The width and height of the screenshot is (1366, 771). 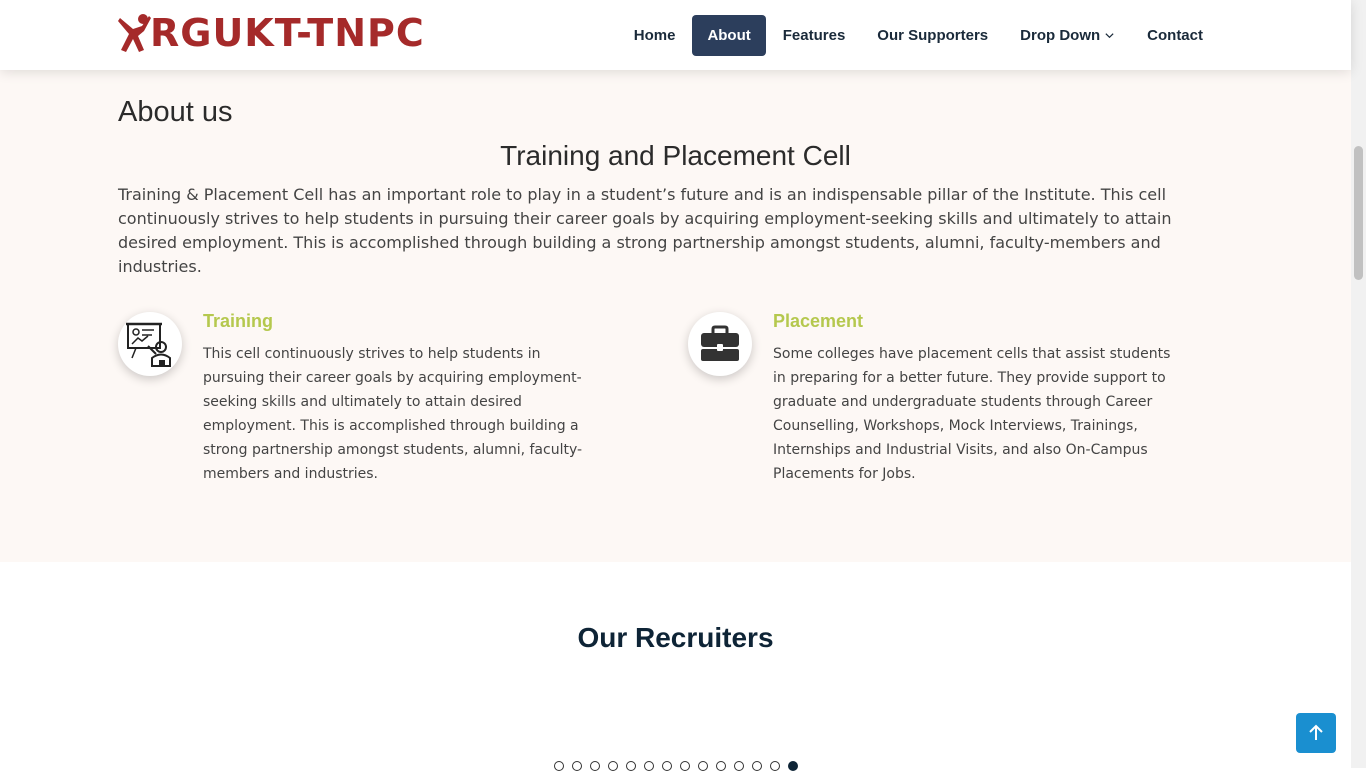 I want to click on arrow-up-icon, so click(x=1316, y=732).